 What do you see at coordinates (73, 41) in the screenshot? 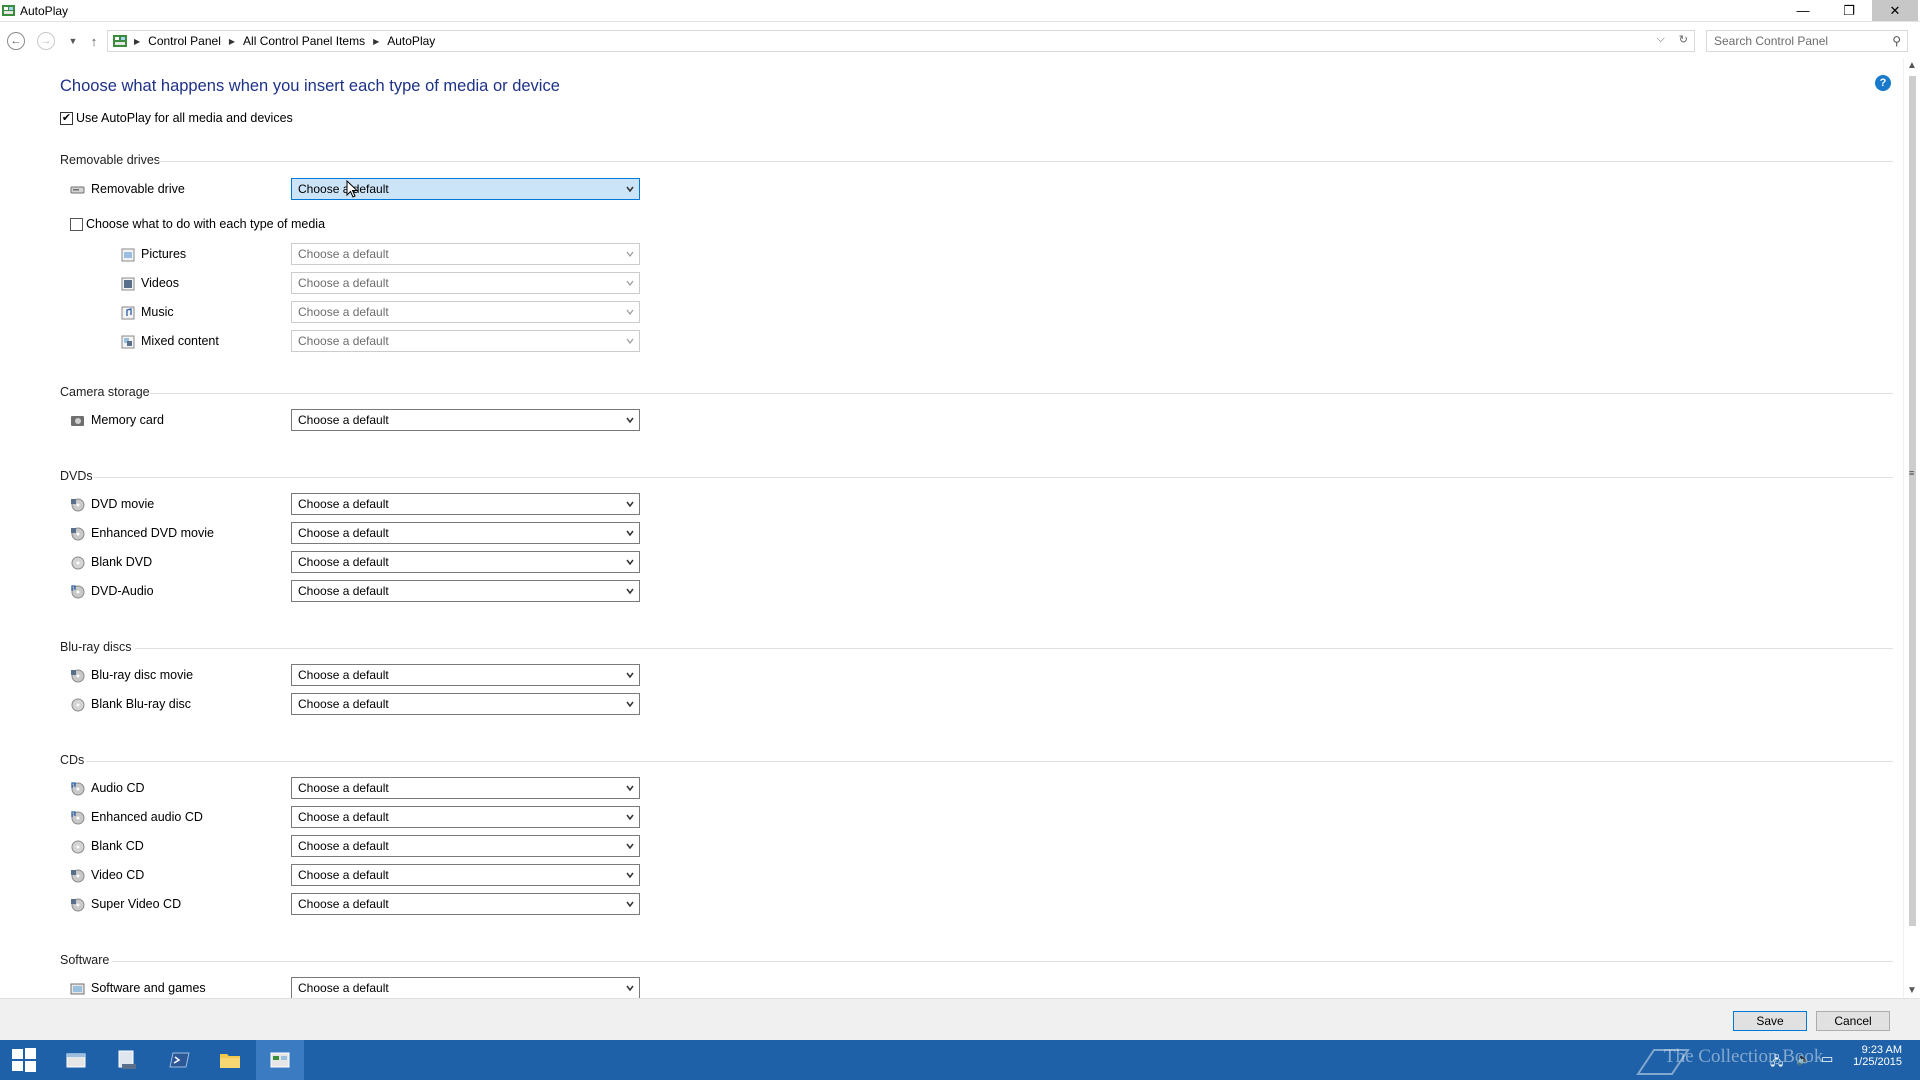
I see `recent-locations-button: ▼` at bounding box center [73, 41].